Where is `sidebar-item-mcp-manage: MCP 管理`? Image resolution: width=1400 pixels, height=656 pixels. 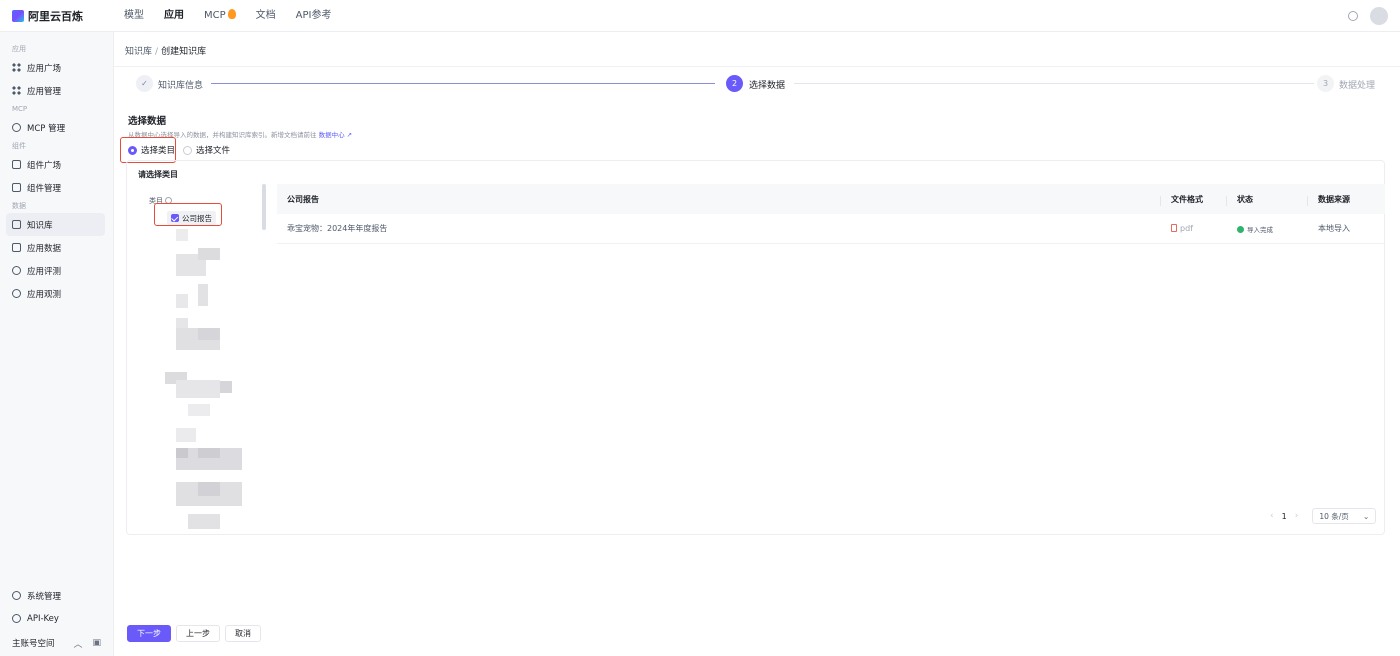 sidebar-item-mcp-manage: MCP 管理 is located at coordinates (55, 127).